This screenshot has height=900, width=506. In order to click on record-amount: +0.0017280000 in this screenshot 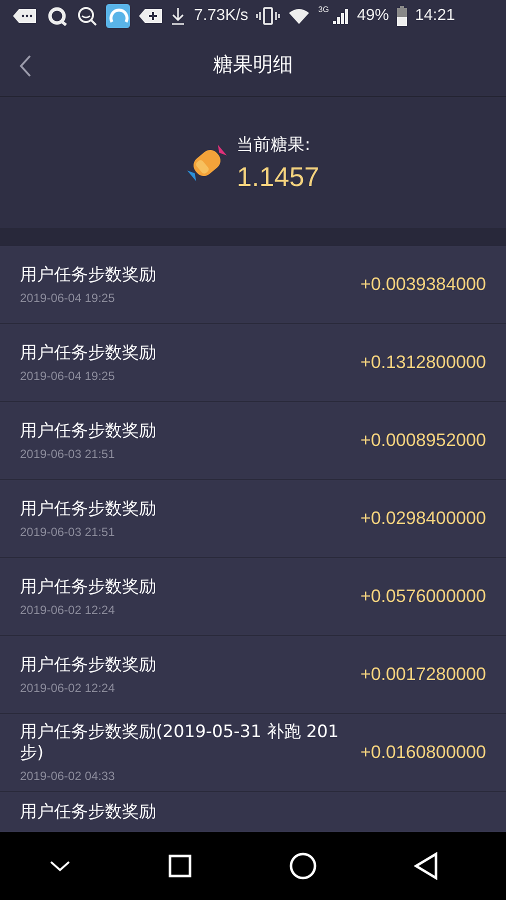, I will do `click(423, 674)`.